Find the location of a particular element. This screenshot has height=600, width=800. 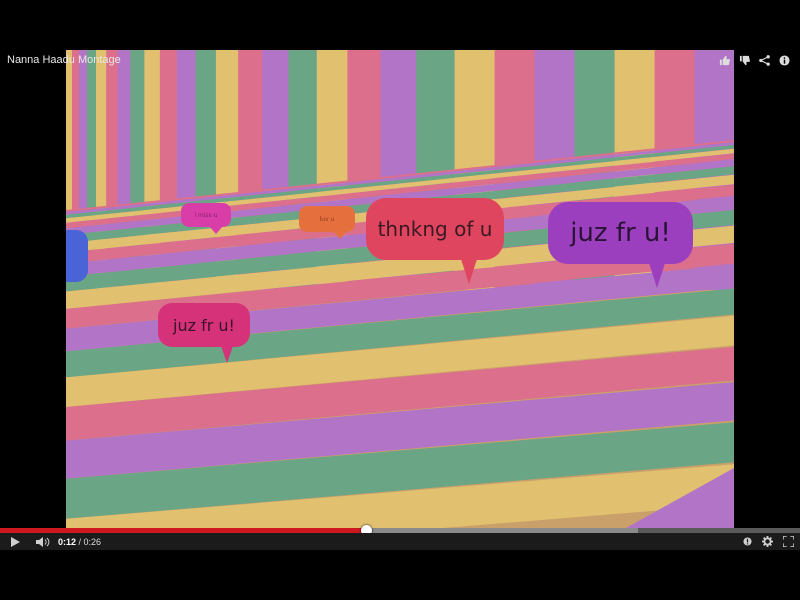

like-icon is located at coordinates (724, 60).